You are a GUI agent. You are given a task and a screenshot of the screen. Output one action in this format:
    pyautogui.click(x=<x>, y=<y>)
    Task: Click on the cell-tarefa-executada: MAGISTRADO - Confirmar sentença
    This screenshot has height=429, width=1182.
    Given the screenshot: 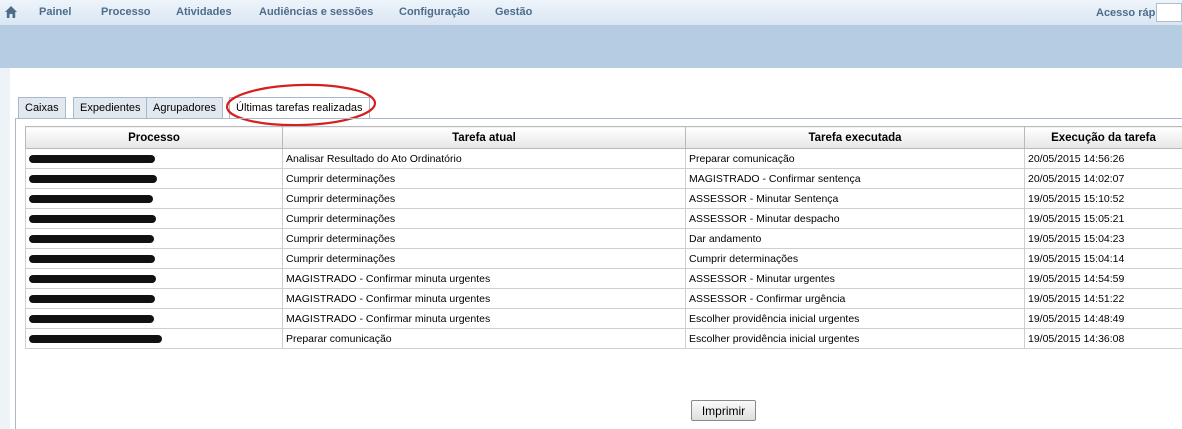 What is the action you would take?
    pyautogui.click(x=855, y=178)
    